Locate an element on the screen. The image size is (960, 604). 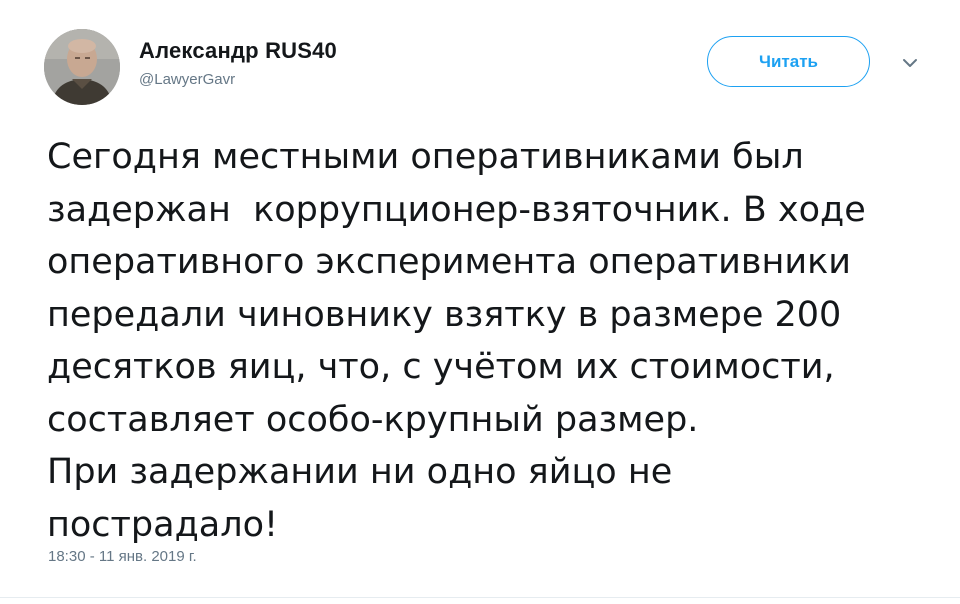
avatar-photo-icon is located at coordinates (82, 67).